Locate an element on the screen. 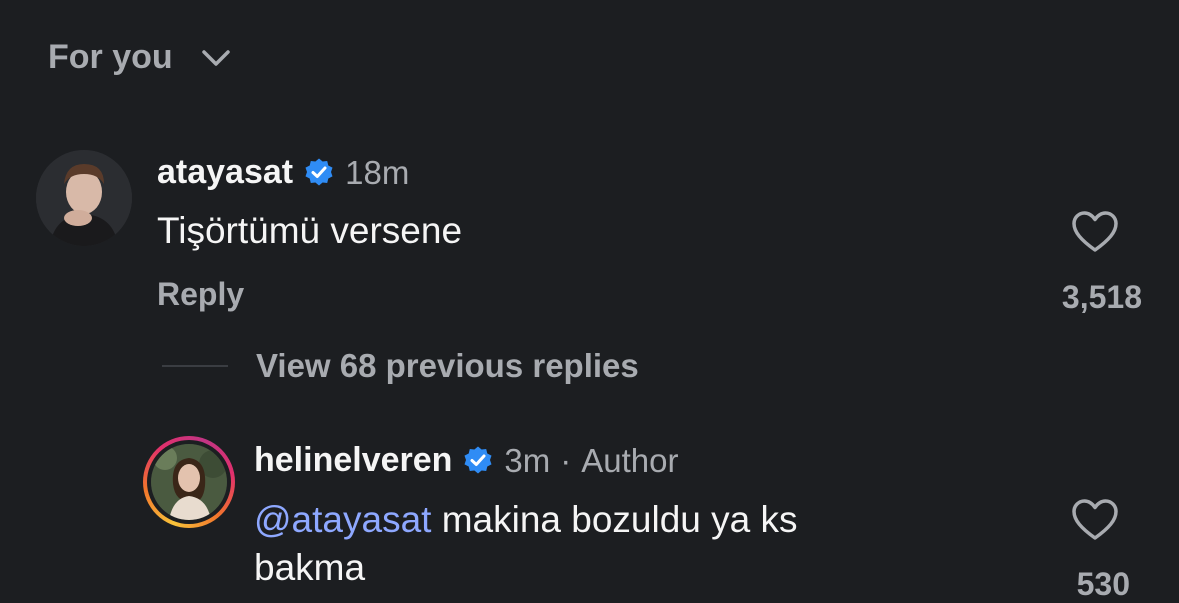 This screenshot has width=1179, height=603. chevron-down-icon is located at coordinates (215, 57).